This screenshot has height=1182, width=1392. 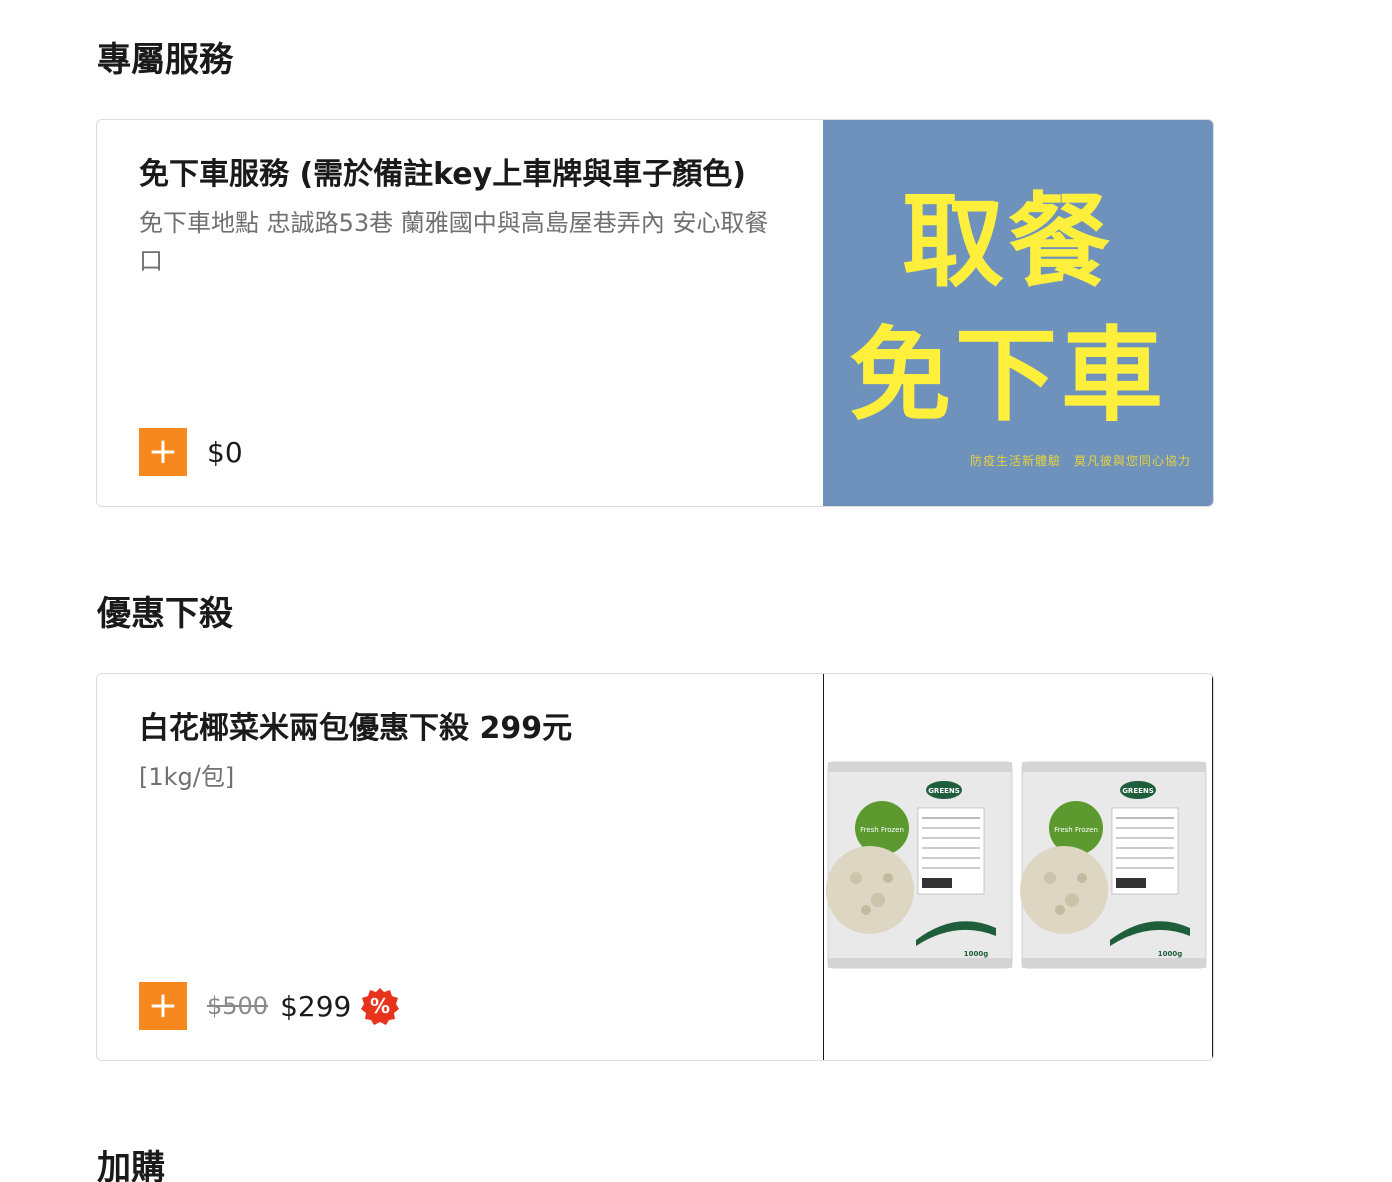 I want to click on menu-item-footer: + $0, so click(x=191, y=452).